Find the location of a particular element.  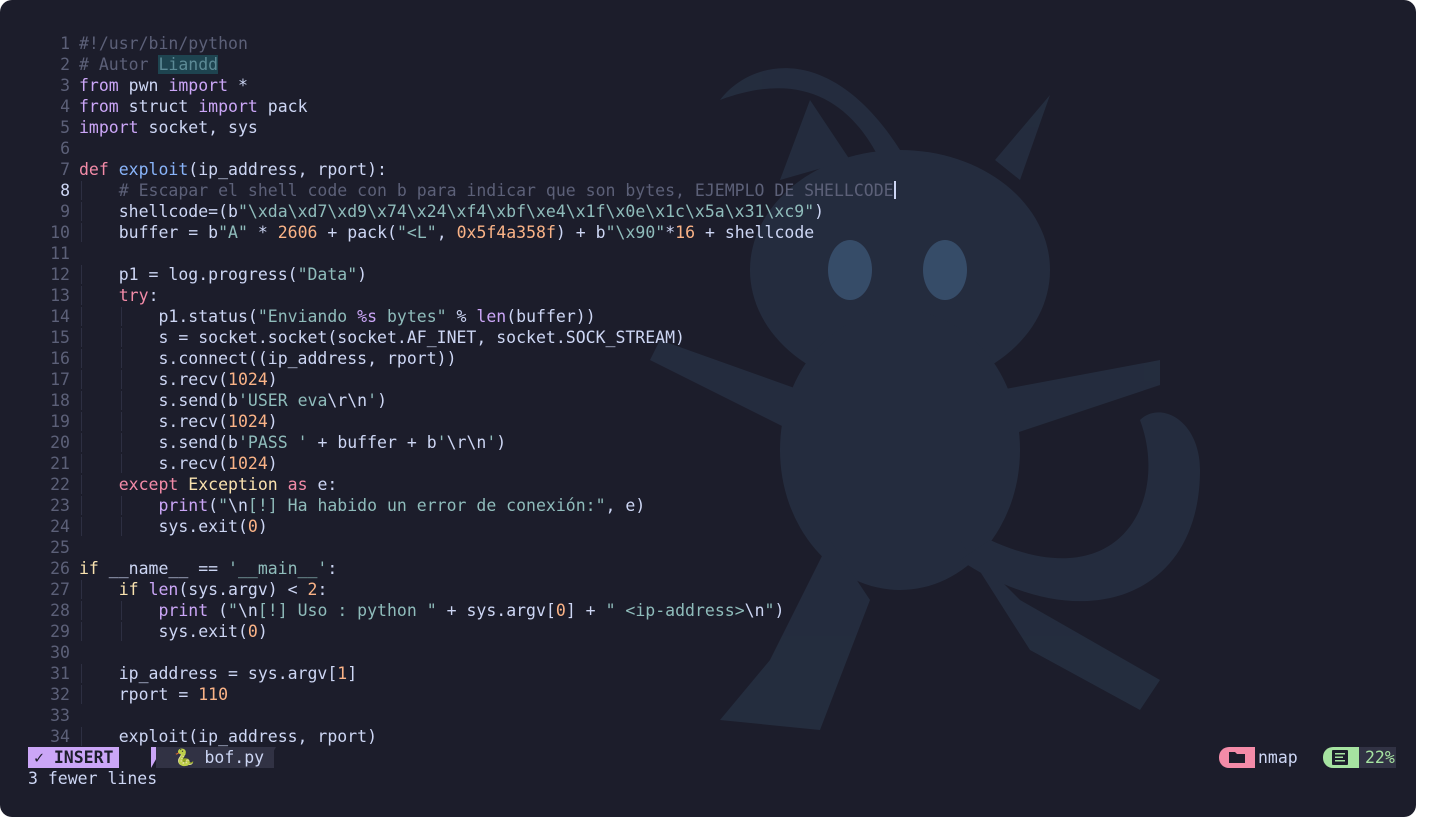

line-content: s.send(b'PASS ' + buffer + b'\r\n') is located at coordinates (292, 442).